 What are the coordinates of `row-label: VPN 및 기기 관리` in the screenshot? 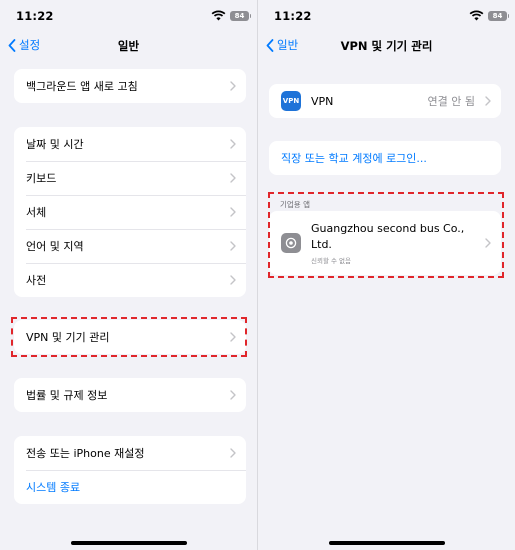 It's located at (68, 337).